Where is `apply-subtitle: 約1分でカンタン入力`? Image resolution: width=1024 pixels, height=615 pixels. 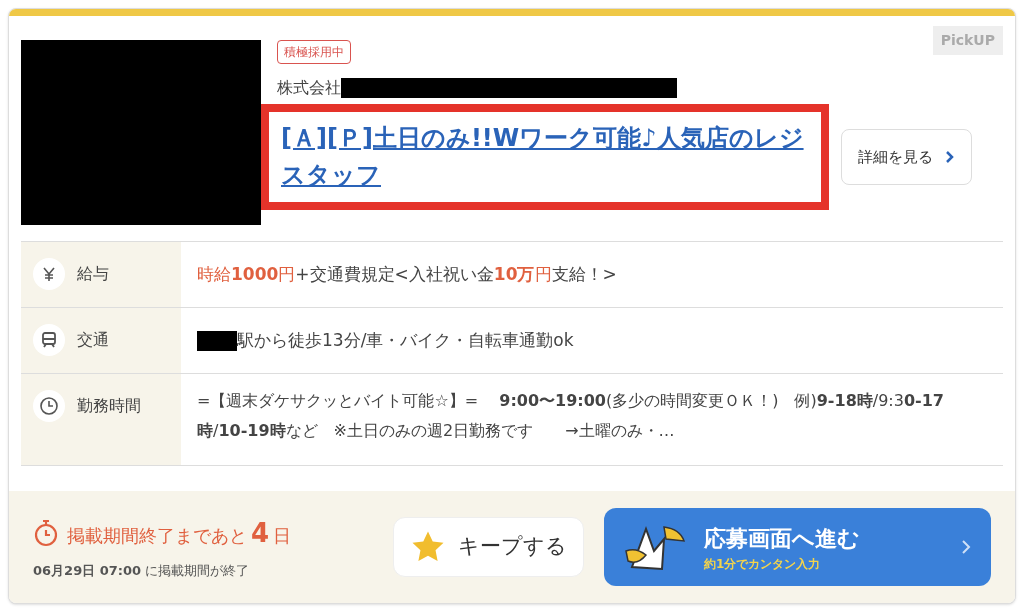 apply-subtitle: 約1分でカンタン入力 is located at coordinates (762, 564).